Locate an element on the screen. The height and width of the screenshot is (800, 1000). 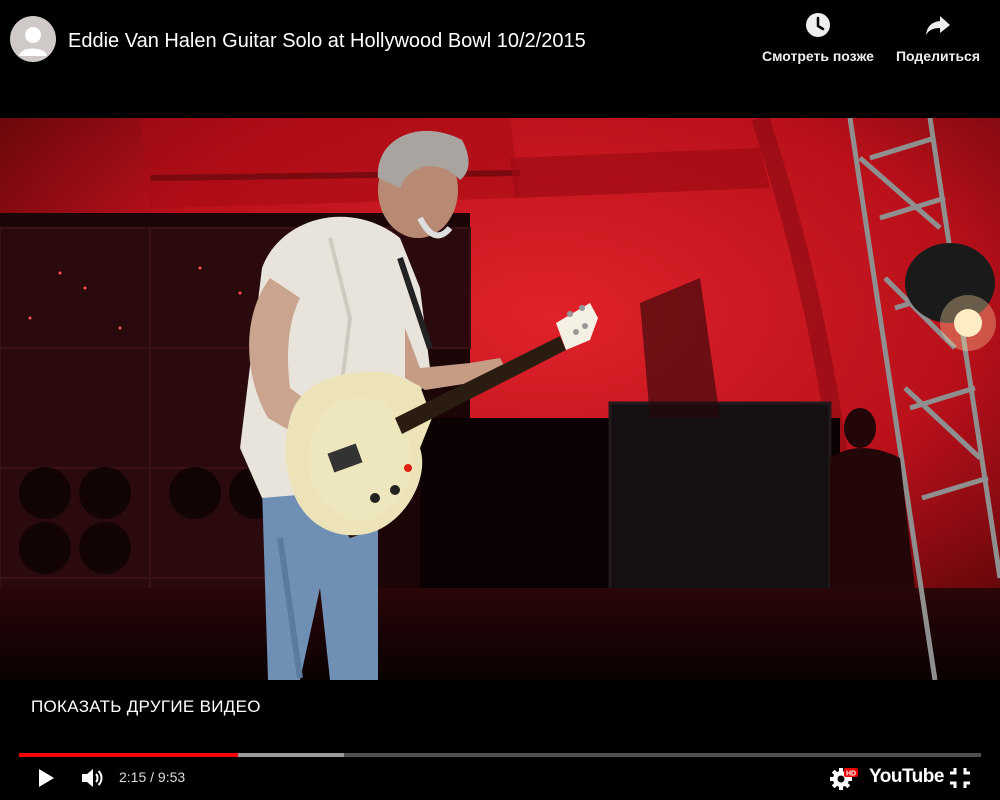
play-button is located at coordinates (46, 778).